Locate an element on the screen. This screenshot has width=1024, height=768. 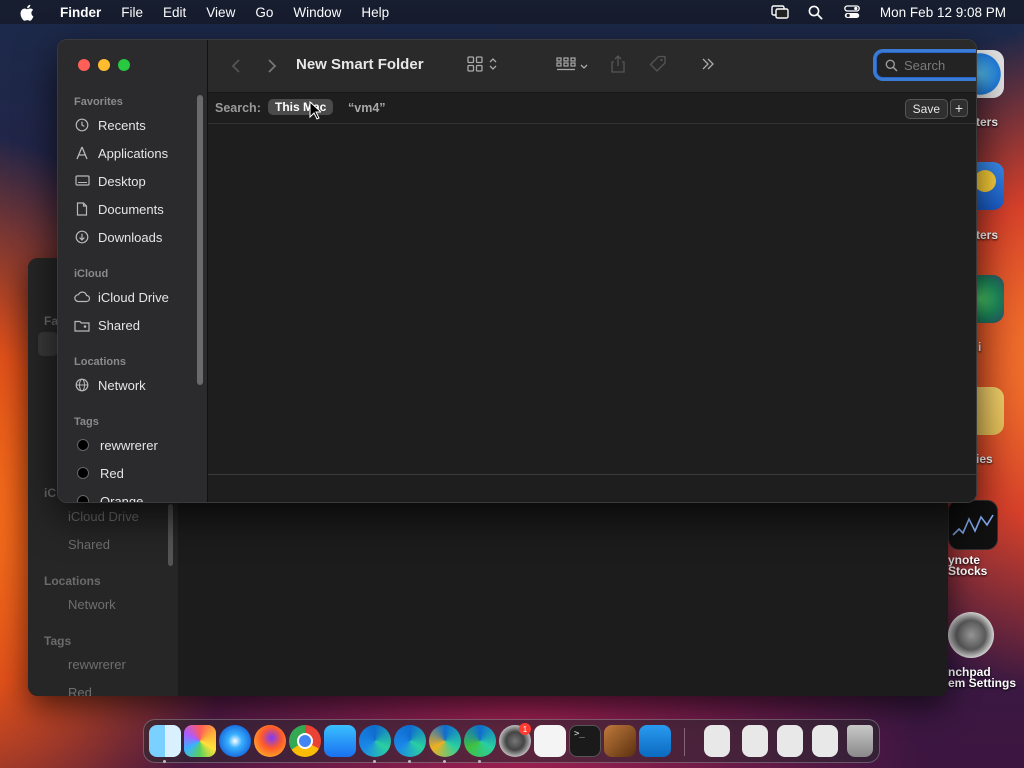
search-scope-bar: Search: This Mac “vm4” Save + is located at coordinates (592, 108).